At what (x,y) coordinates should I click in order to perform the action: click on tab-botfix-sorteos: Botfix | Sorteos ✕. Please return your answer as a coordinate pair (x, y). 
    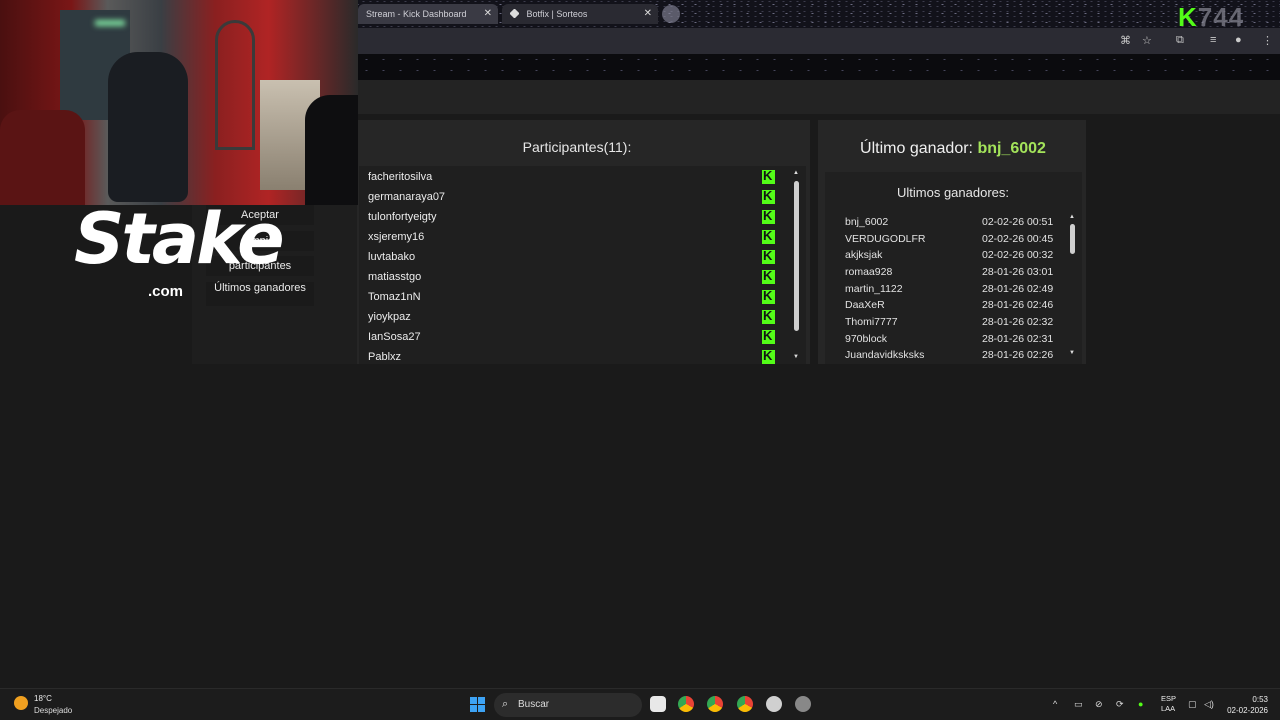
    Looking at the image, I should click on (580, 14).